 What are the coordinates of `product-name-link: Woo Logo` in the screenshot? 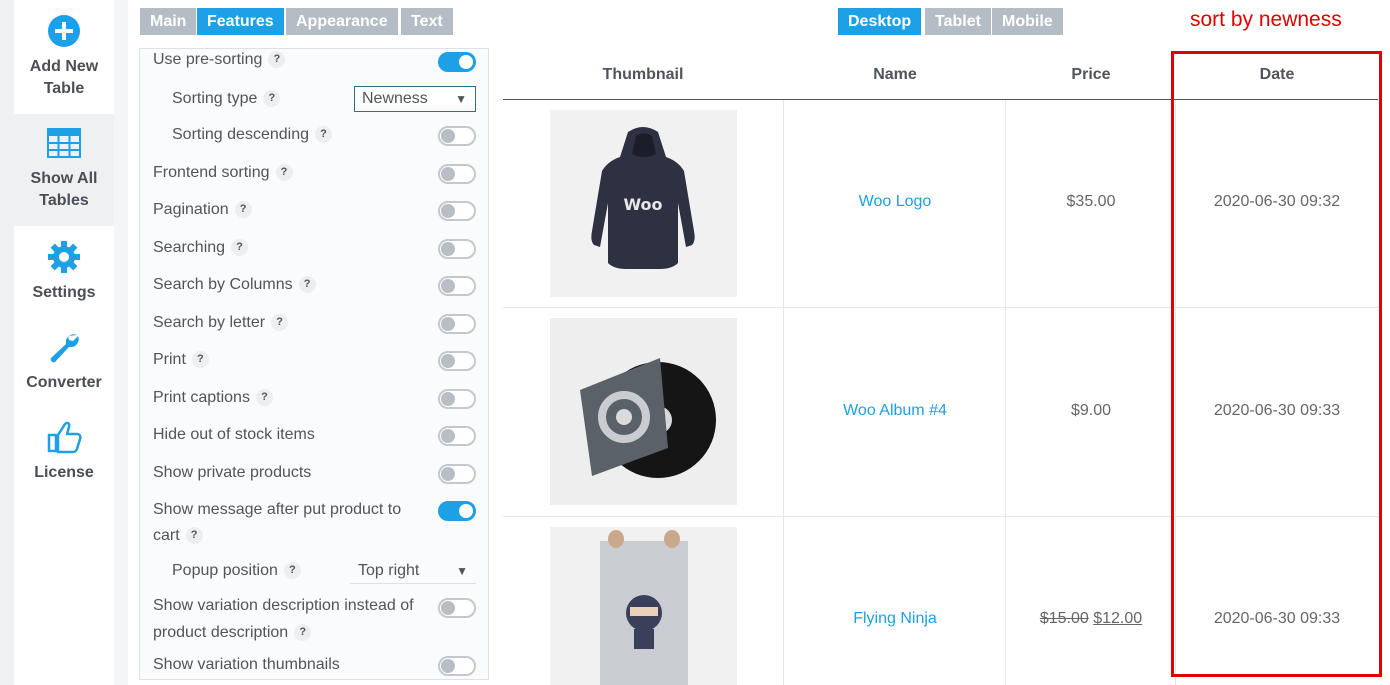 It's located at (895, 202).